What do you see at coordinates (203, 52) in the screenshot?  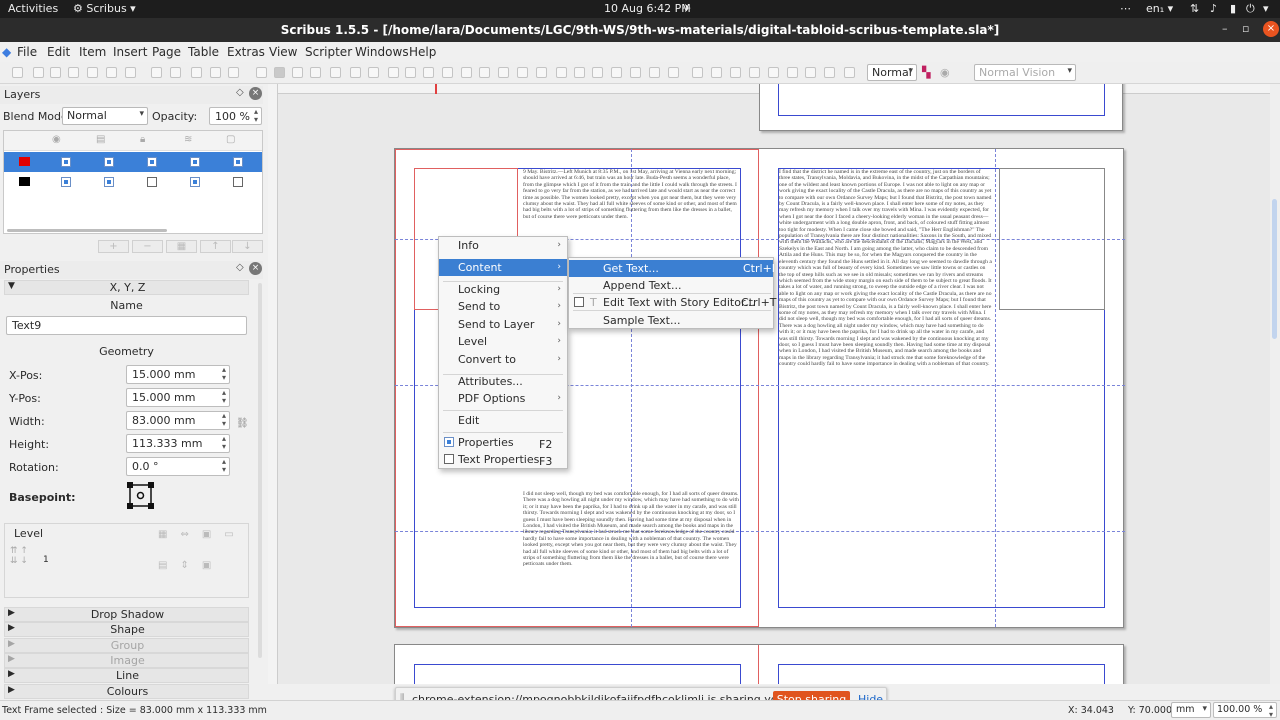 I see `menu-table: Table` at bounding box center [203, 52].